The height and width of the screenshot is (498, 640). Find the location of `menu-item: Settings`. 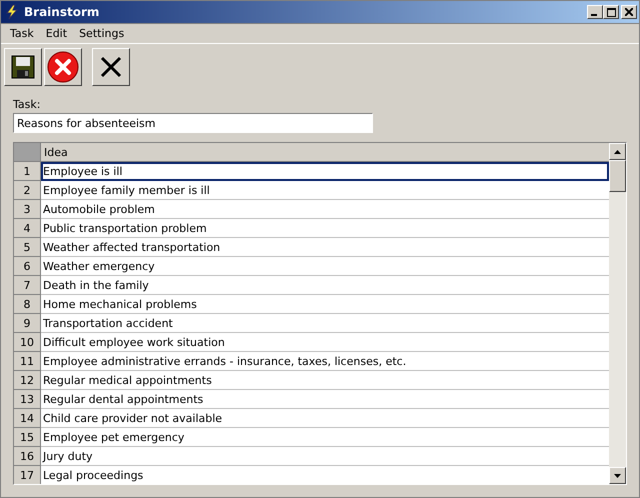

menu-item: Settings is located at coordinates (101, 33).